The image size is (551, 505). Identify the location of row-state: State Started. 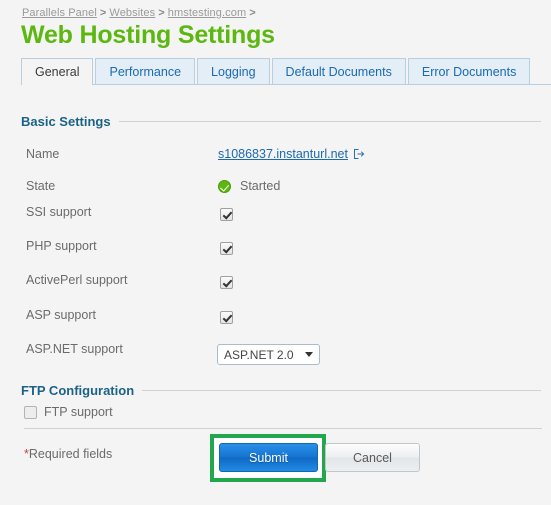
(275, 188).